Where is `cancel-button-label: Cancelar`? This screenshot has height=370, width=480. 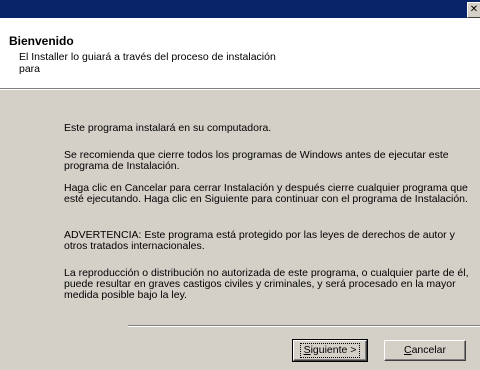 cancel-button-label: Cancelar is located at coordinates (425, 350).